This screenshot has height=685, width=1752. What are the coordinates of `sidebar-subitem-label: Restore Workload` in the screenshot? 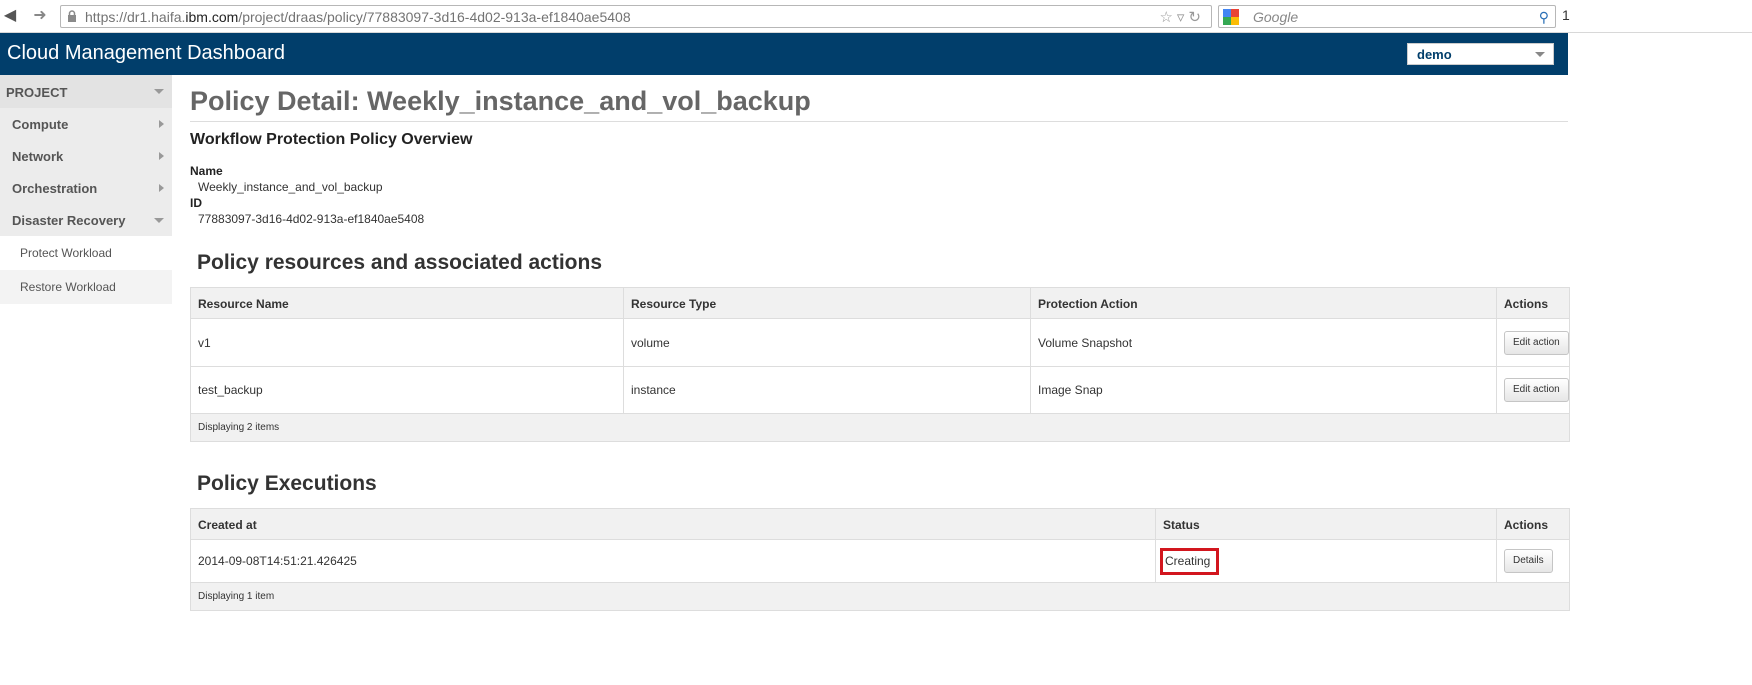 It's located at (68, 287).